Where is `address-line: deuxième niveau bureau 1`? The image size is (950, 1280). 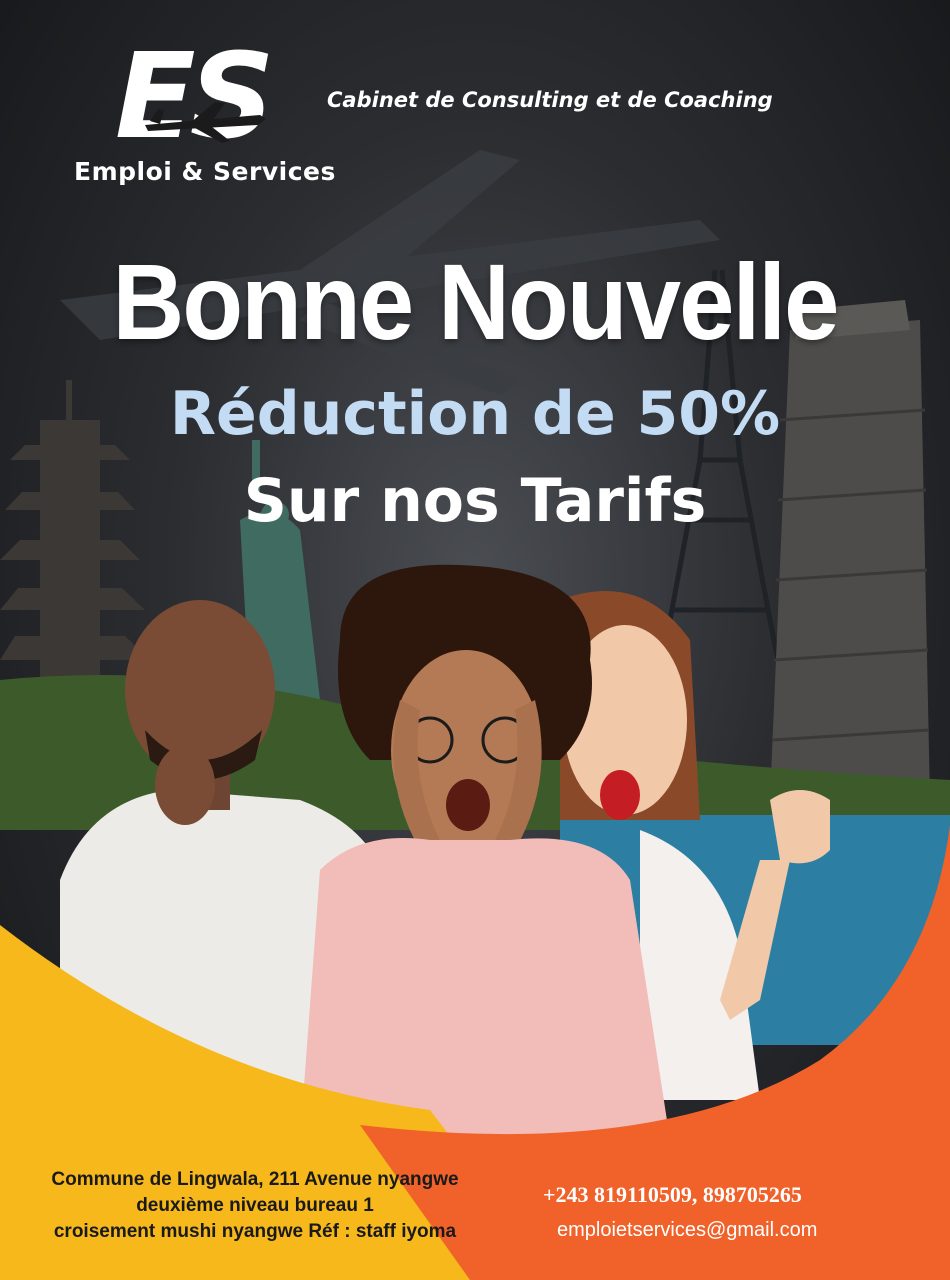 address-line: deuxième niveau bureau 1 is located at coordinates (255, 1205).